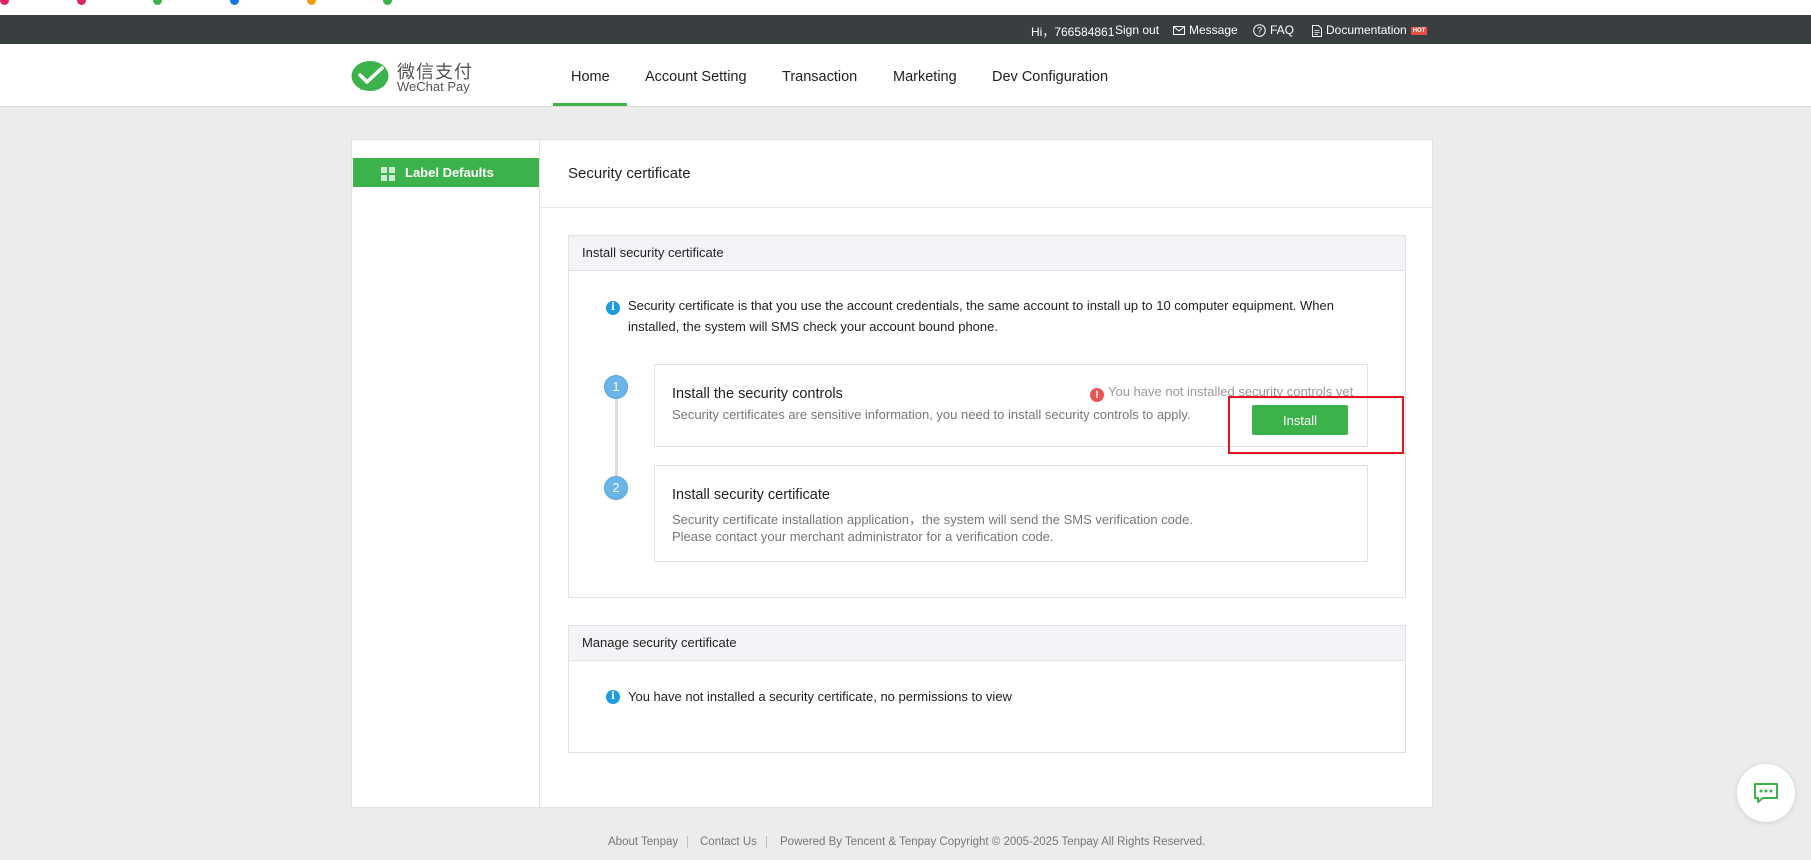  Describe the element at coordinates (1419, 30) in the screenshot. I see `hot-badge: HOT` at that location.